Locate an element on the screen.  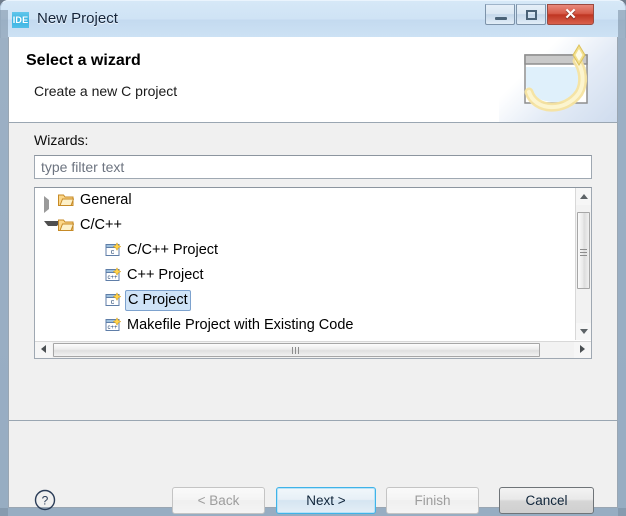
maximize-button is located at coordinates (531, 14).